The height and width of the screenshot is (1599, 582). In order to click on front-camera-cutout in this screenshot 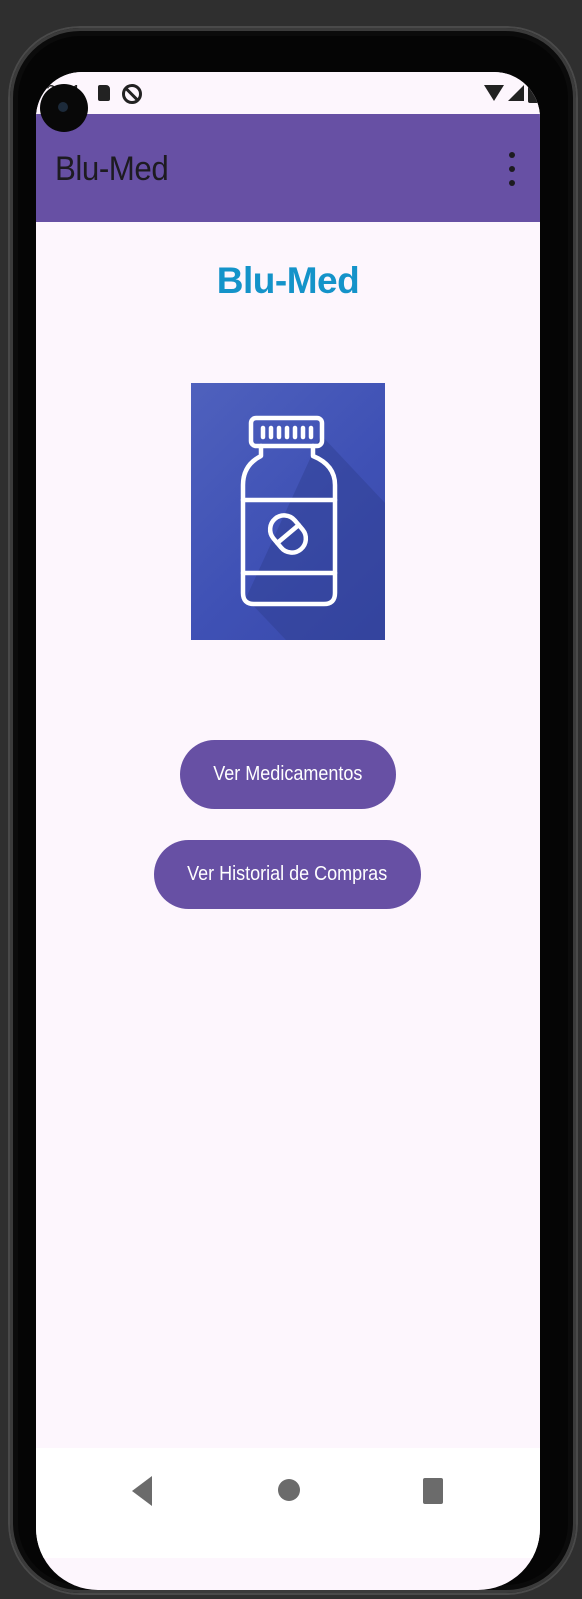, I will do `click(64, 108)`.